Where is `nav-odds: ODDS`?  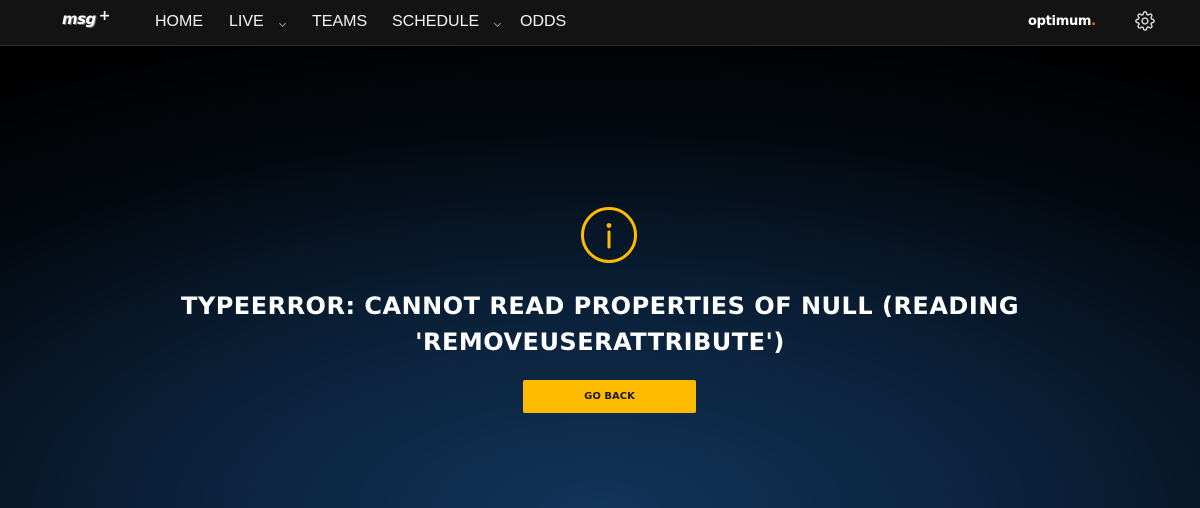
nav-odds: ODDS is located at coordinates (543, 22).